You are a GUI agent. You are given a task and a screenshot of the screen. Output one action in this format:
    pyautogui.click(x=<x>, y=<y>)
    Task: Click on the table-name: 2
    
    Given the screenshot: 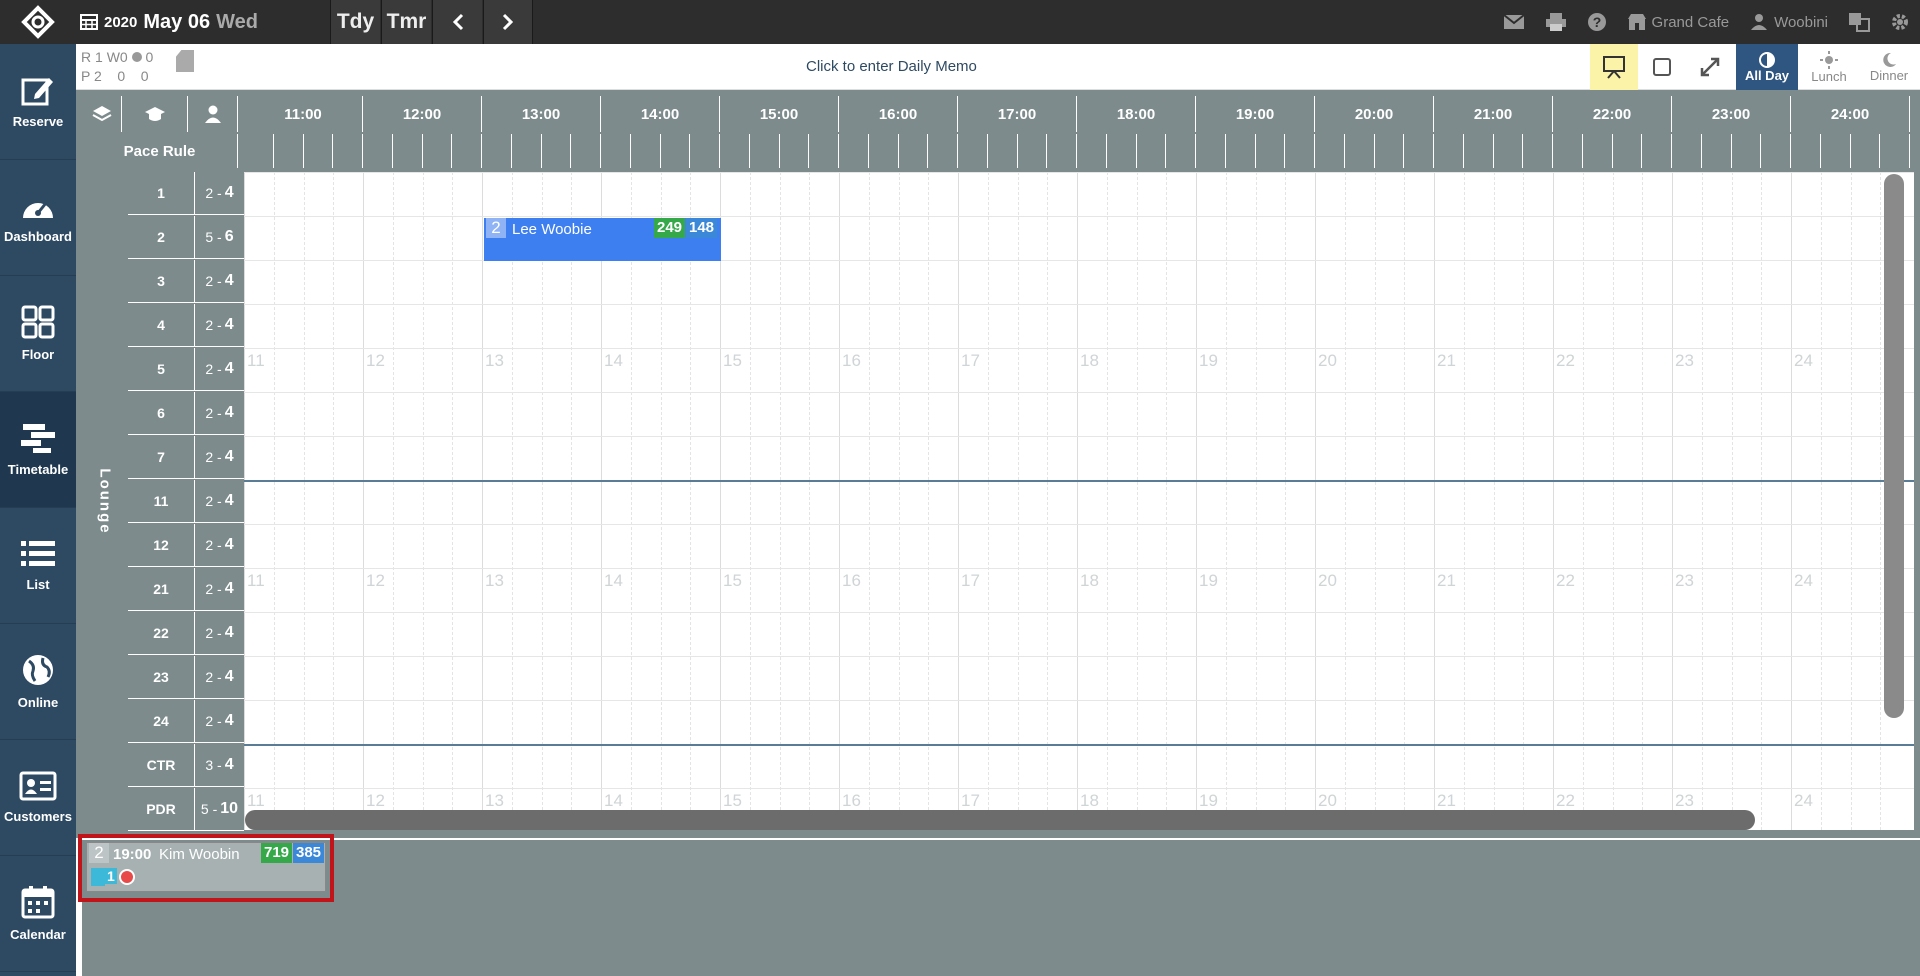 What is the action you would take?
    pyautogui.click(x=161, y=237)
    